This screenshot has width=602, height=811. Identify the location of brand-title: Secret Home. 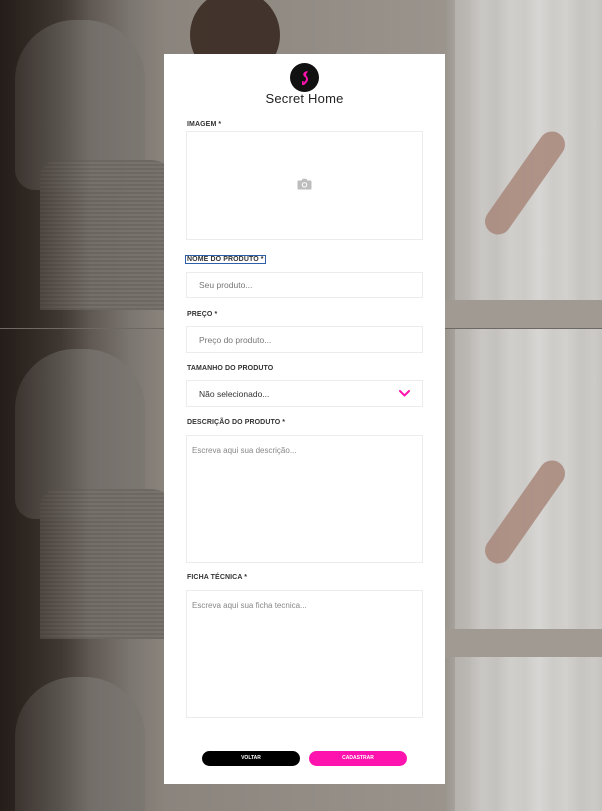
(304, 98).